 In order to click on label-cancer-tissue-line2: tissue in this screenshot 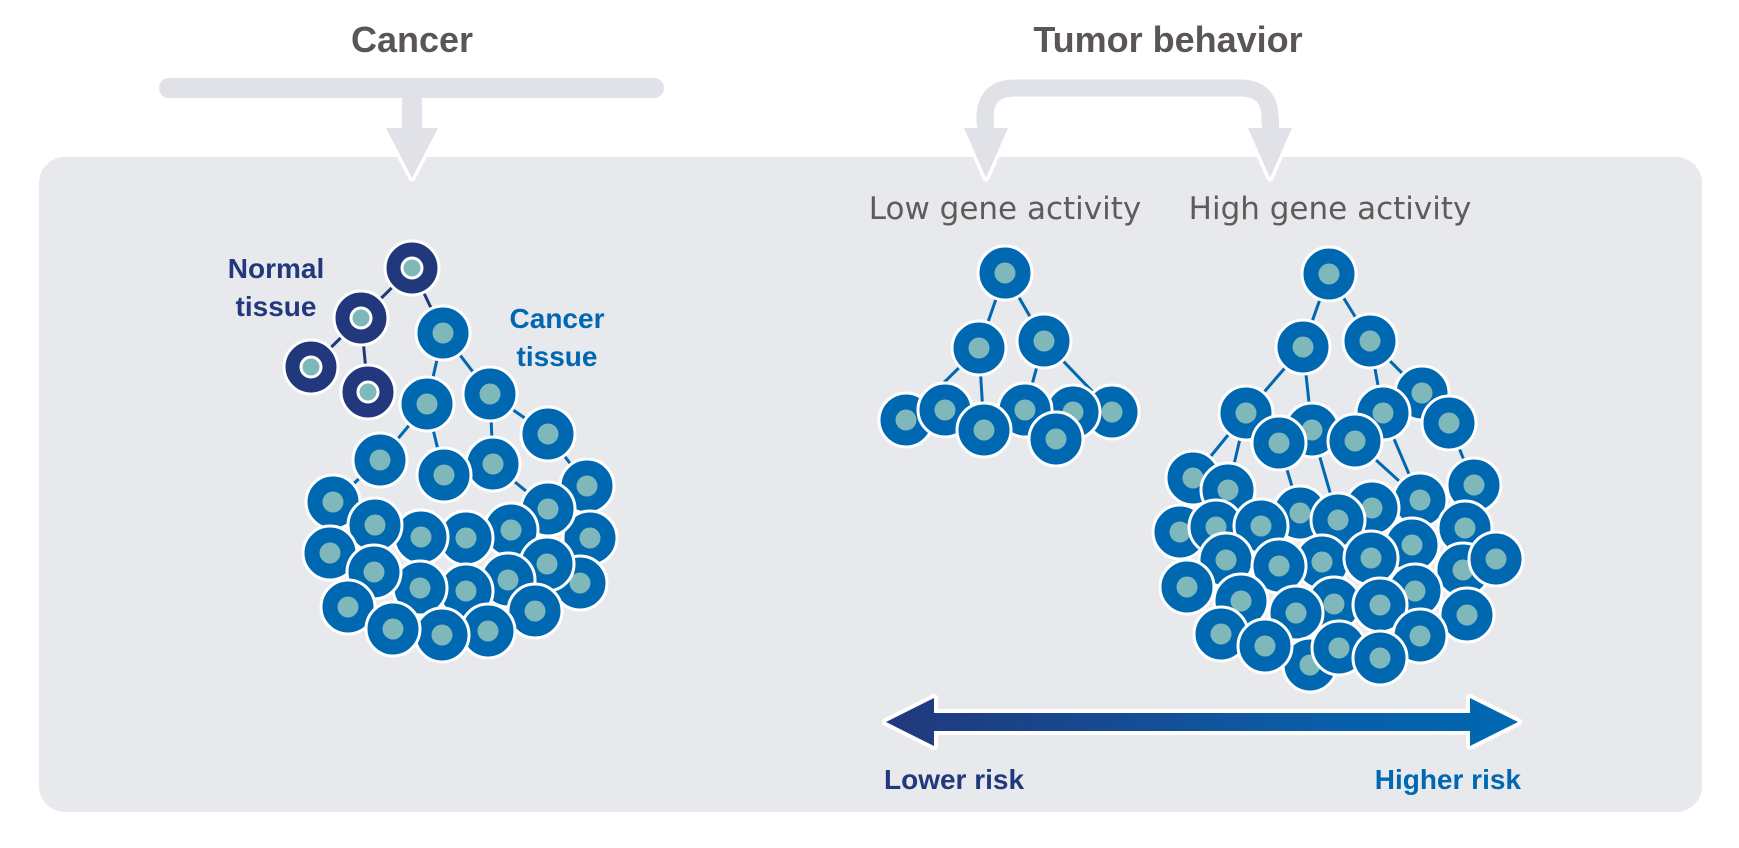, I will do `click(557, 356)`.